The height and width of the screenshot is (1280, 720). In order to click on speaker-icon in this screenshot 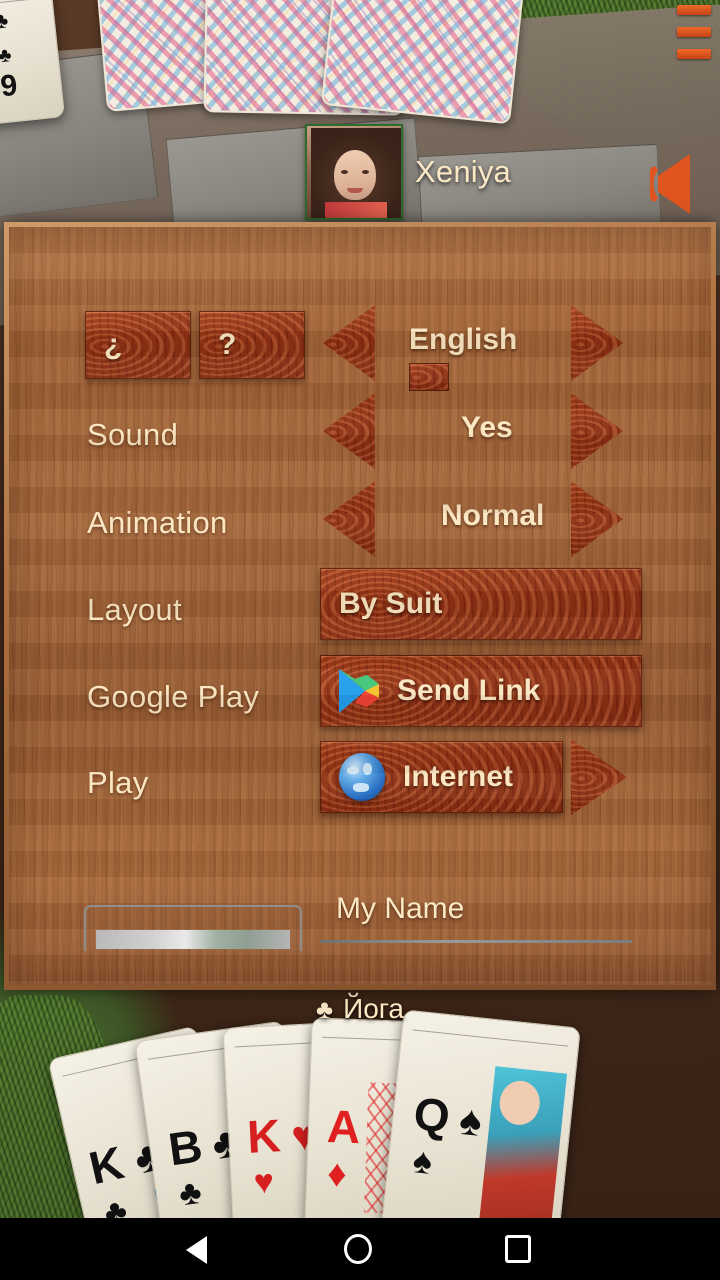, I will do `click(682, 184)`.